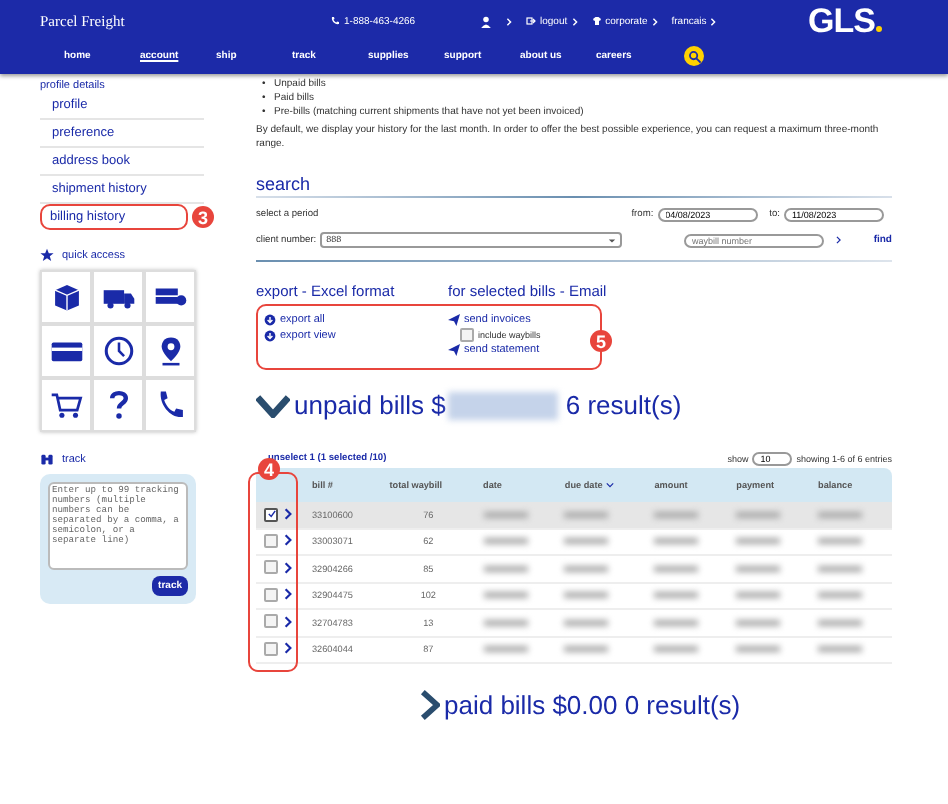  Describe the element at coordinates (66, 351) in the screenshot. I see `credit-card-icon` at that location.